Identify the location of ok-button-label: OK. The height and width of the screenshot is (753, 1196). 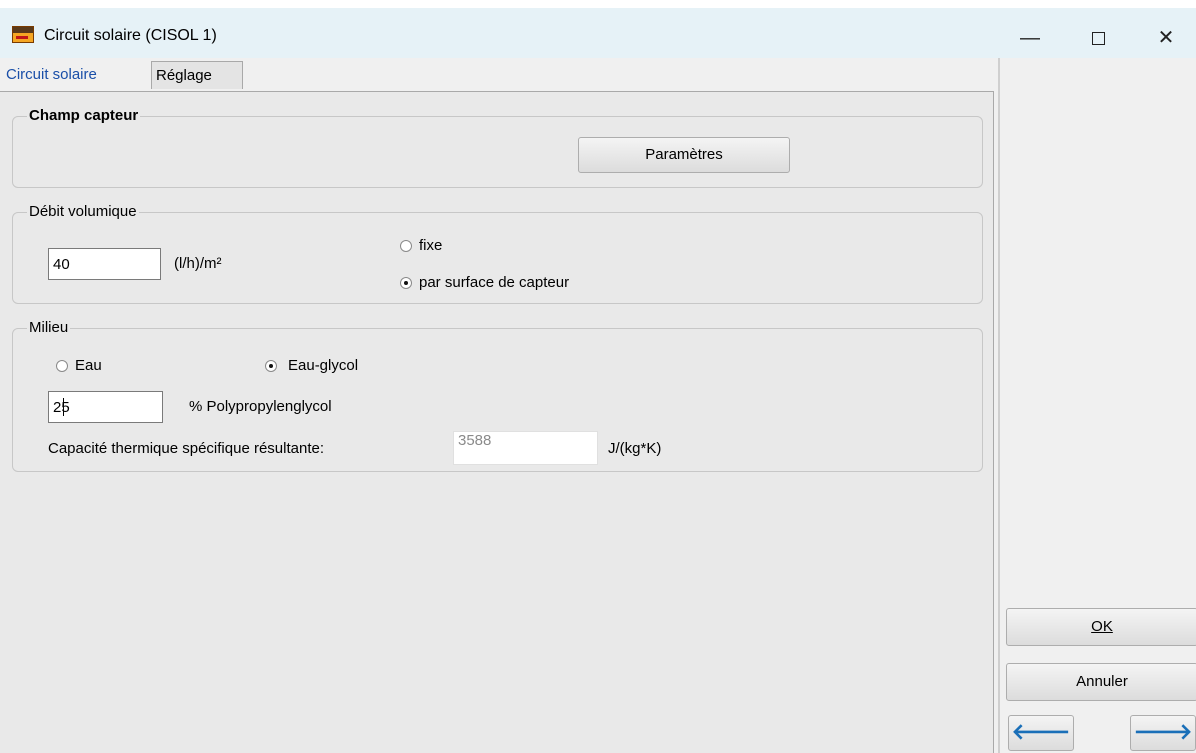
(1102, 626).